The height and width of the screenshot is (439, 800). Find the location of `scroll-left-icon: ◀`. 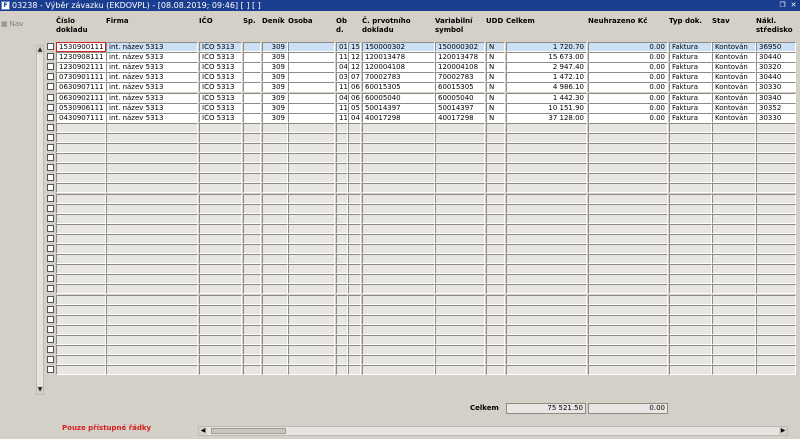

scroll-left-icon: ◀ is located at coordinates (203, 431).